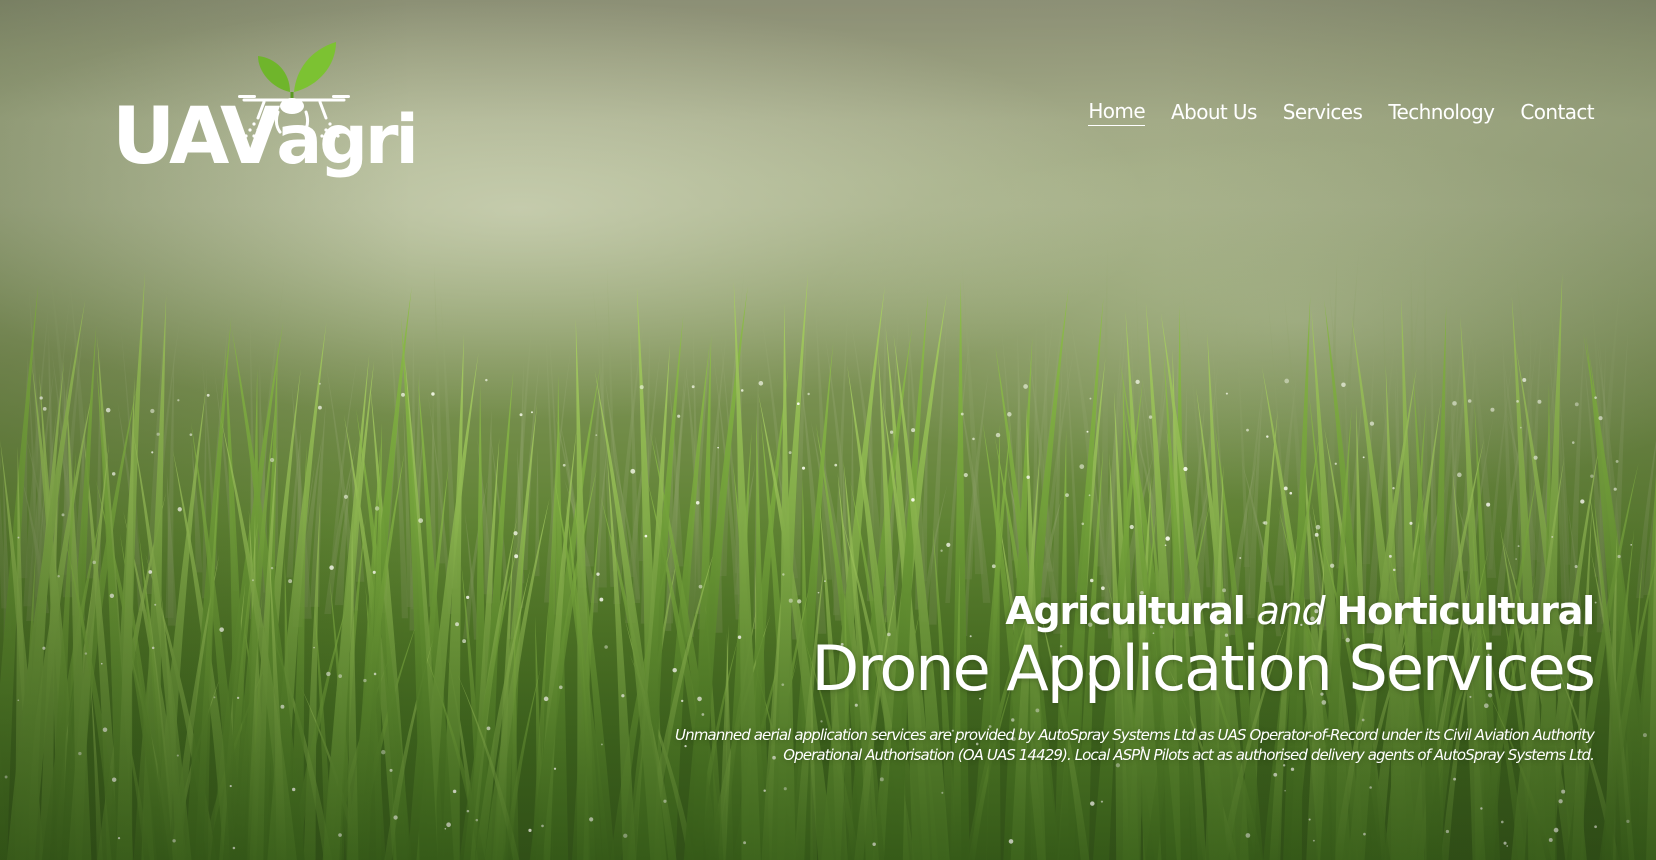 Image resolution: width=1656 pixels, height=860 pixels. I want to click on hero-tagline: Agricultural and Horticultural, so click(1105, 611).